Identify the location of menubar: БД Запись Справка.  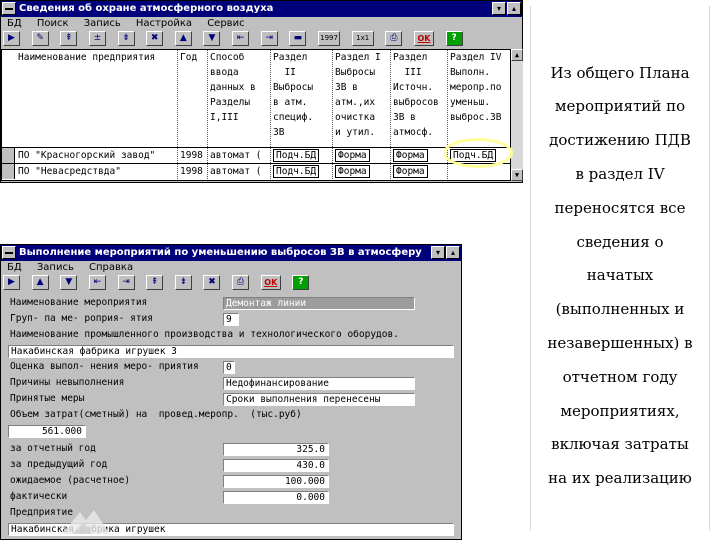
(231, 267).